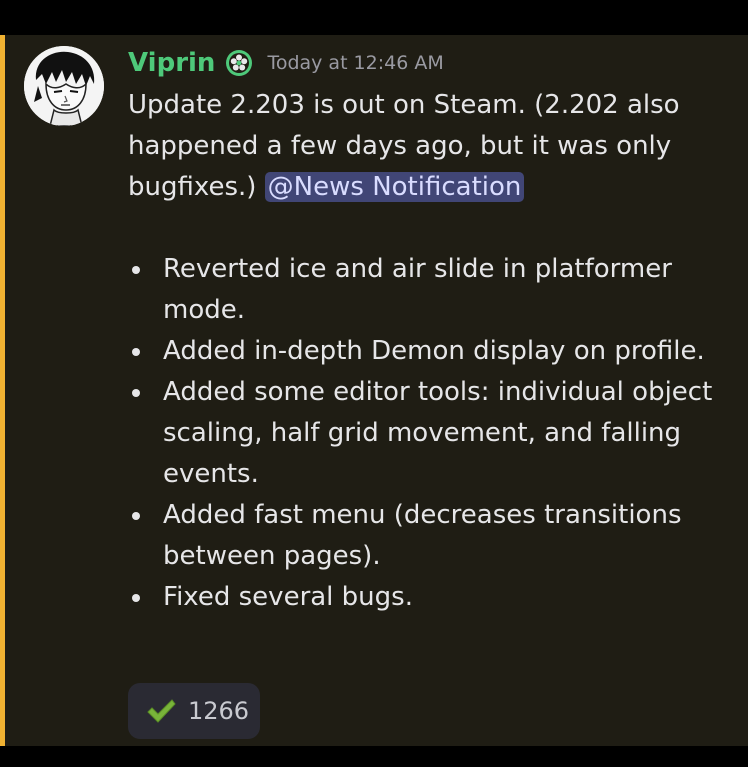 This screenshot has width=748, height=767. What do you see at coordinates (161, 711) in the screenshot?
I see `check-mark-icon` at bounding box center [161, 711].